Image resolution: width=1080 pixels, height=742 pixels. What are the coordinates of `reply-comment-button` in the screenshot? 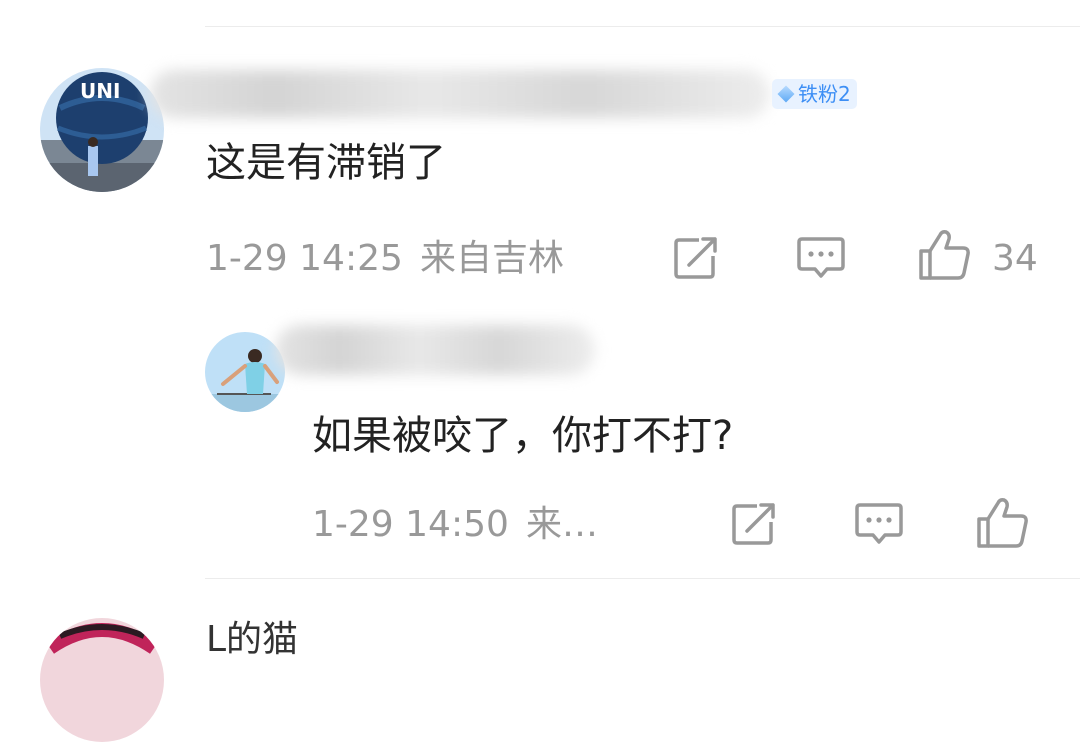 It's located at (879, 524).